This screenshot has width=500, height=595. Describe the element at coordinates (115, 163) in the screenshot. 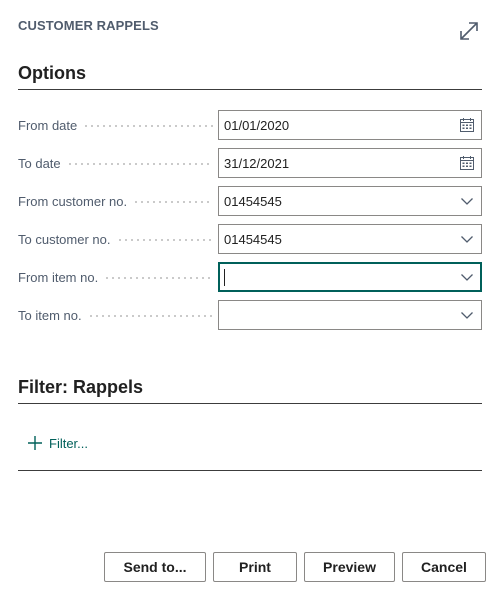

I see `to-date-label: To date` at that location.